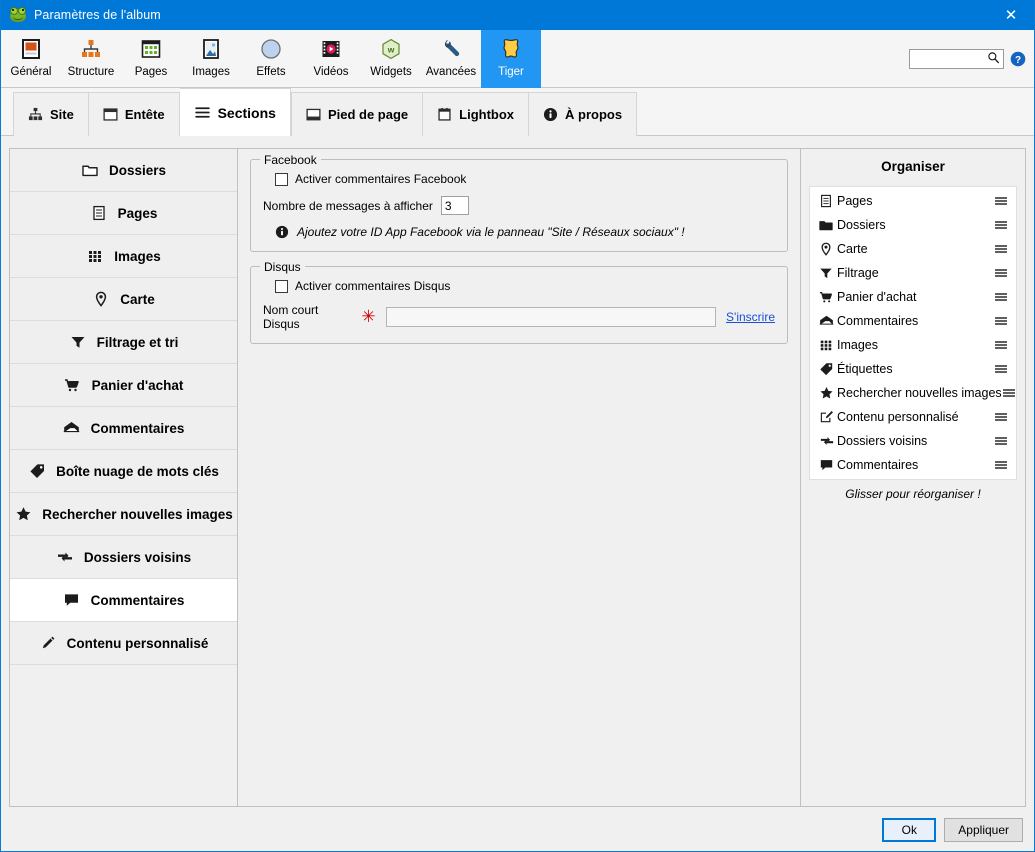 The width and height of the screenshot is (1035, 852). Describe the element at coordinates (123, 213) in the screenshot. I see `sidebar-item-pages: Pages` at that location.